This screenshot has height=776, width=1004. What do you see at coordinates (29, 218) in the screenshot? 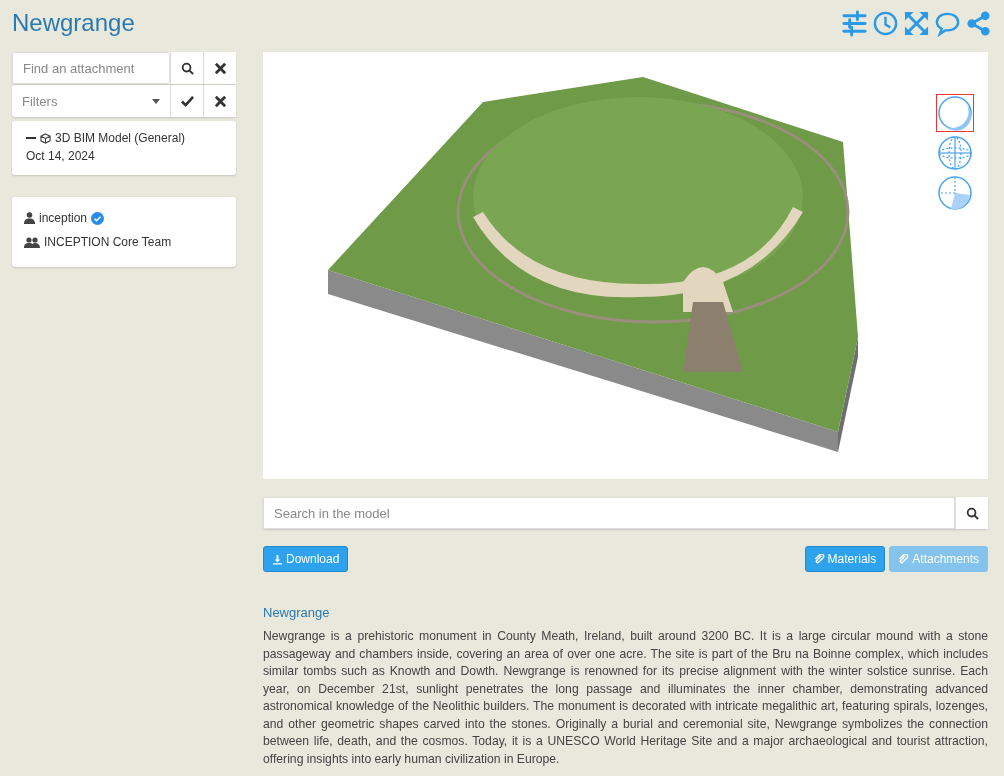
I see `user-icon` at bounding box center [29, 218].